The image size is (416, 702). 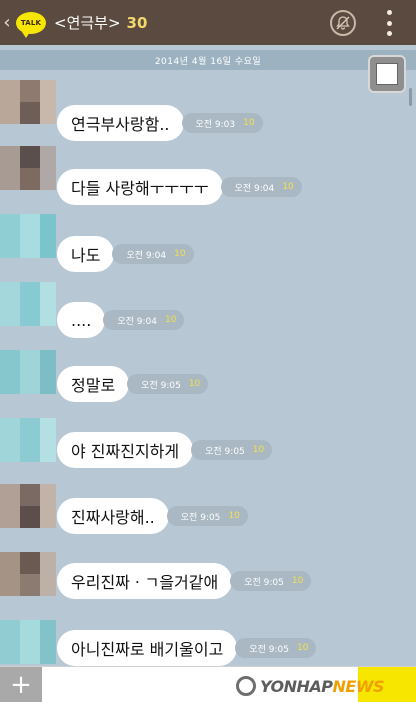 I want to click on message-item: .... 오전 9:04 10, so click(x=121, y=320).